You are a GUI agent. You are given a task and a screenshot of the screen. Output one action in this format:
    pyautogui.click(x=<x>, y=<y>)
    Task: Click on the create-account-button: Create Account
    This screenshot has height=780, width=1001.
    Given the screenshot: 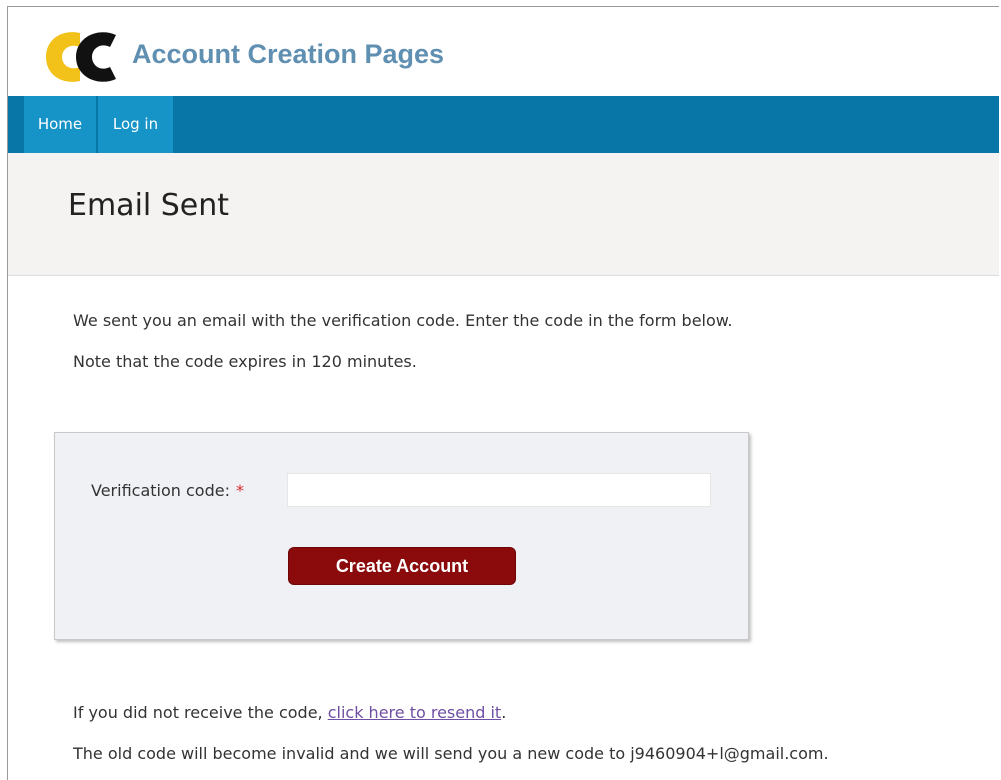 What is the action you would take?
    pyautogui.click(x=402, y=566)
    